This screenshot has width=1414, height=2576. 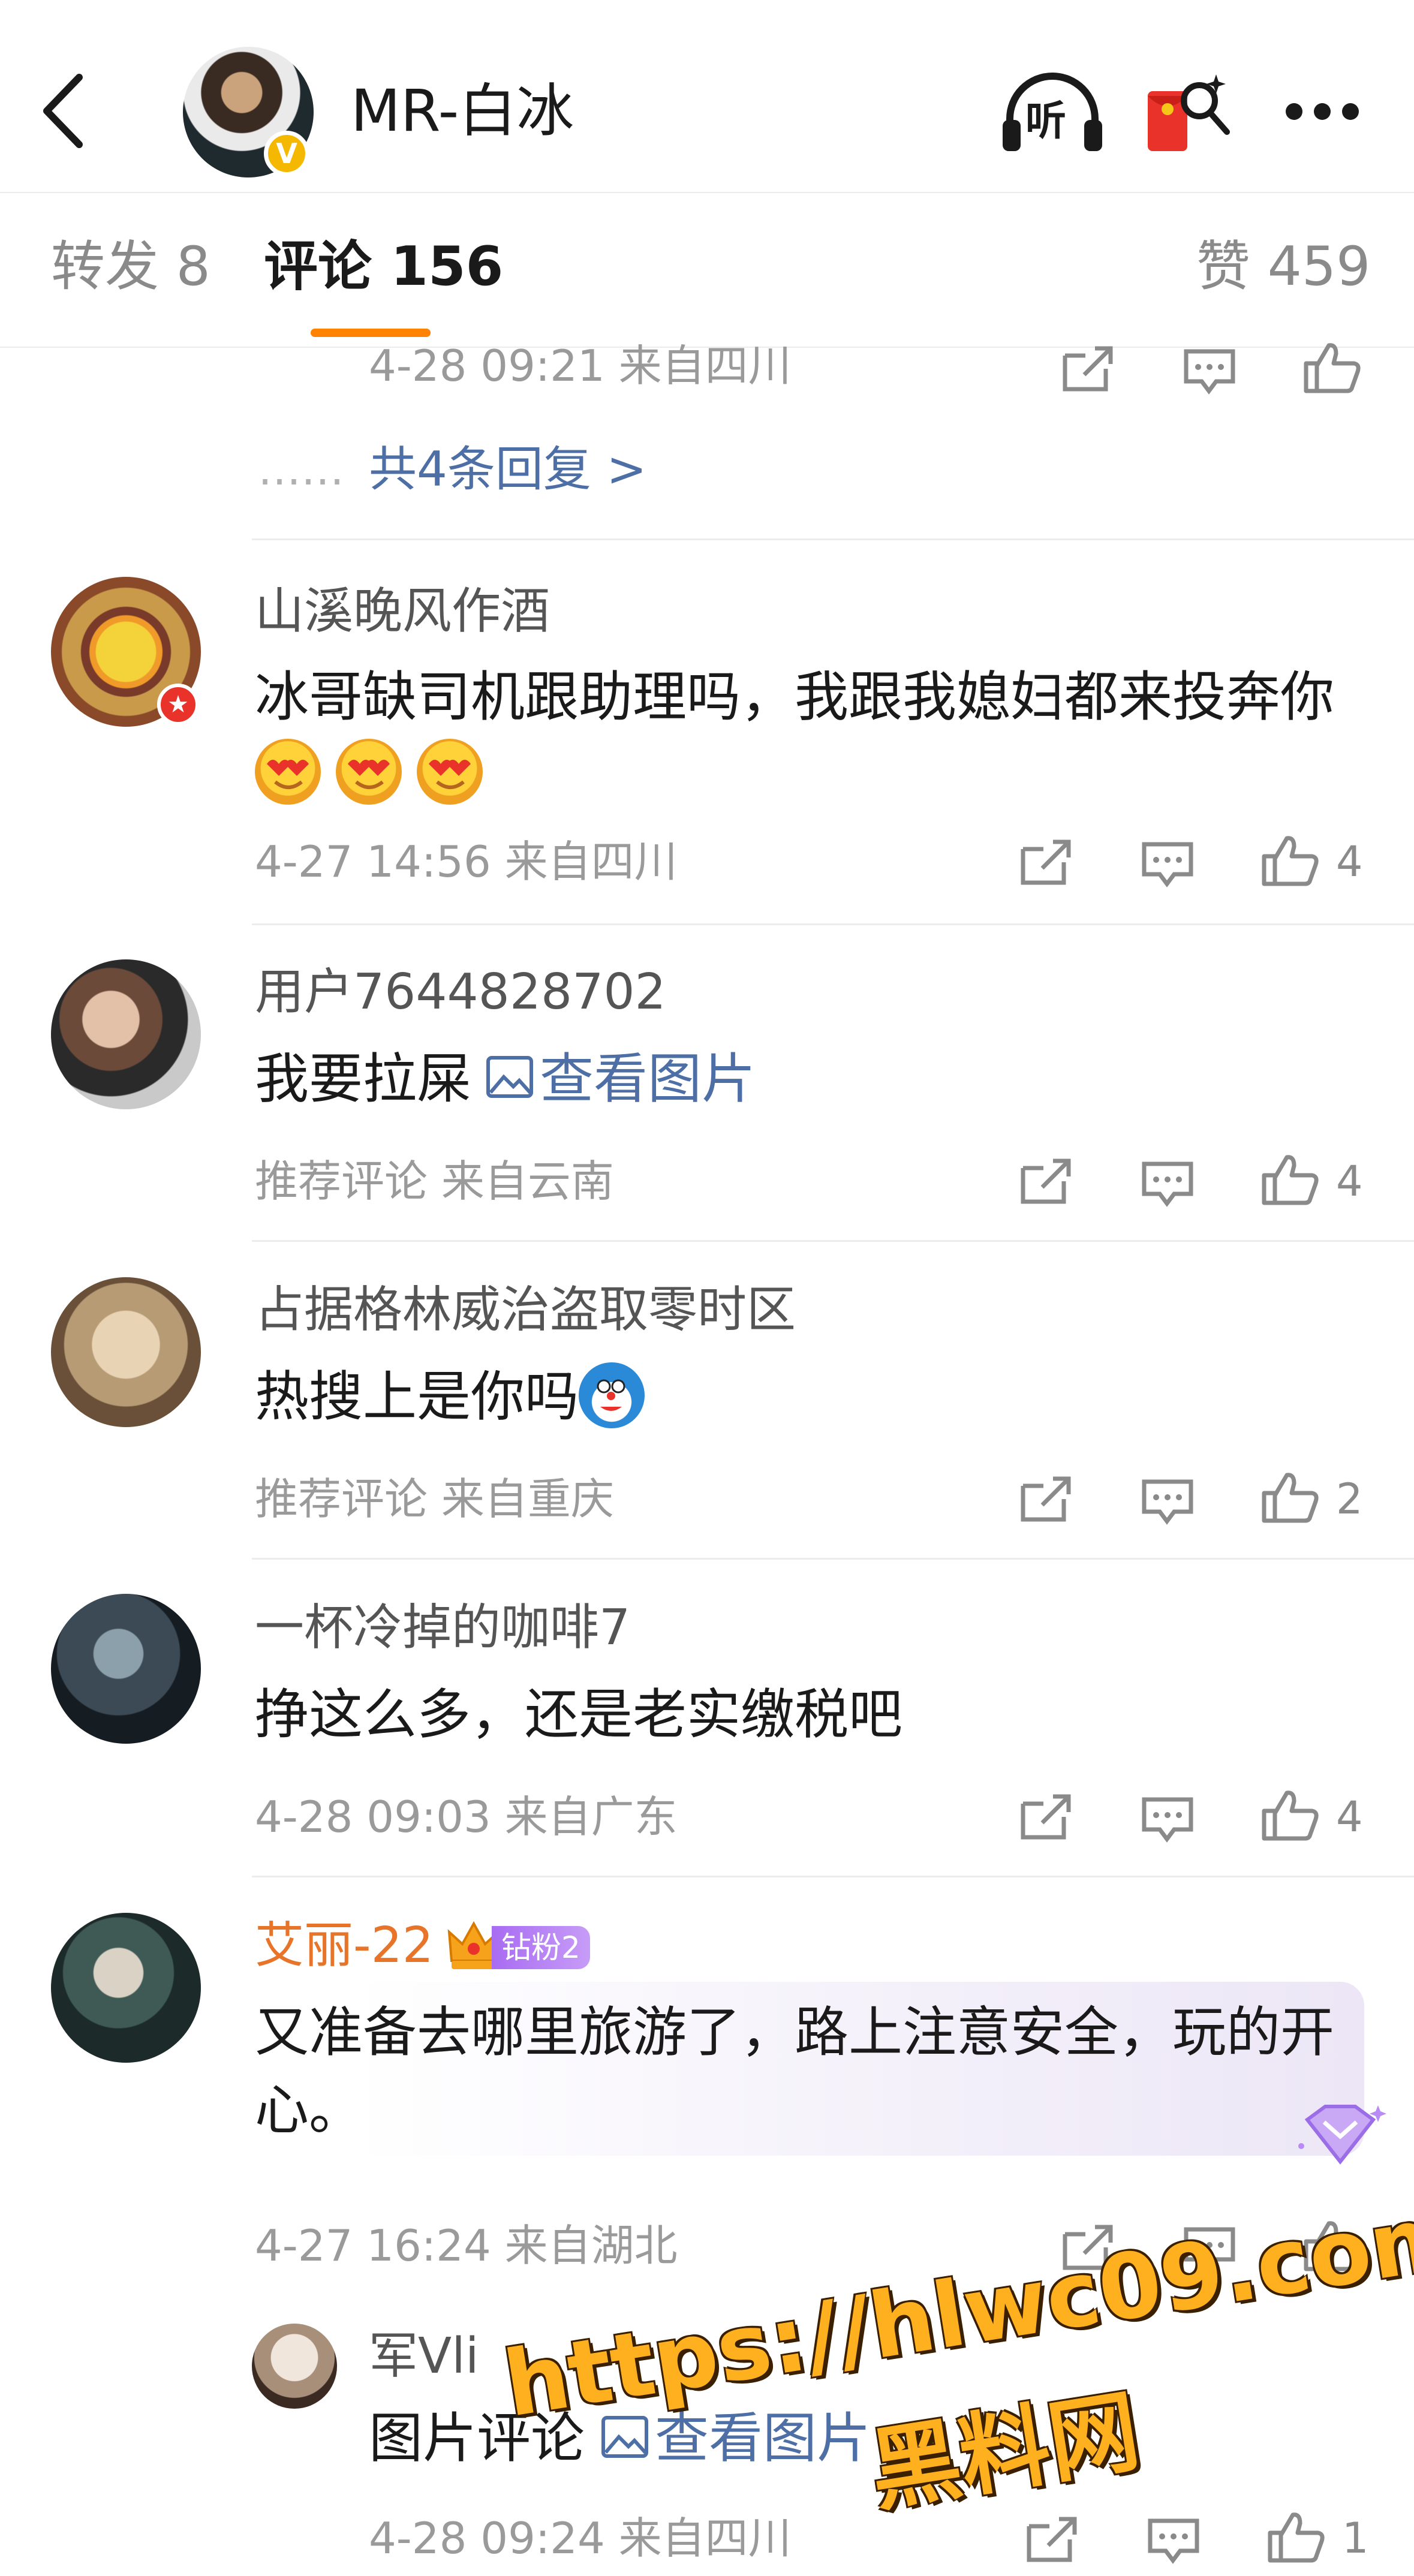 I want to click on username: MR-白冰, so click(x=462, y=111).